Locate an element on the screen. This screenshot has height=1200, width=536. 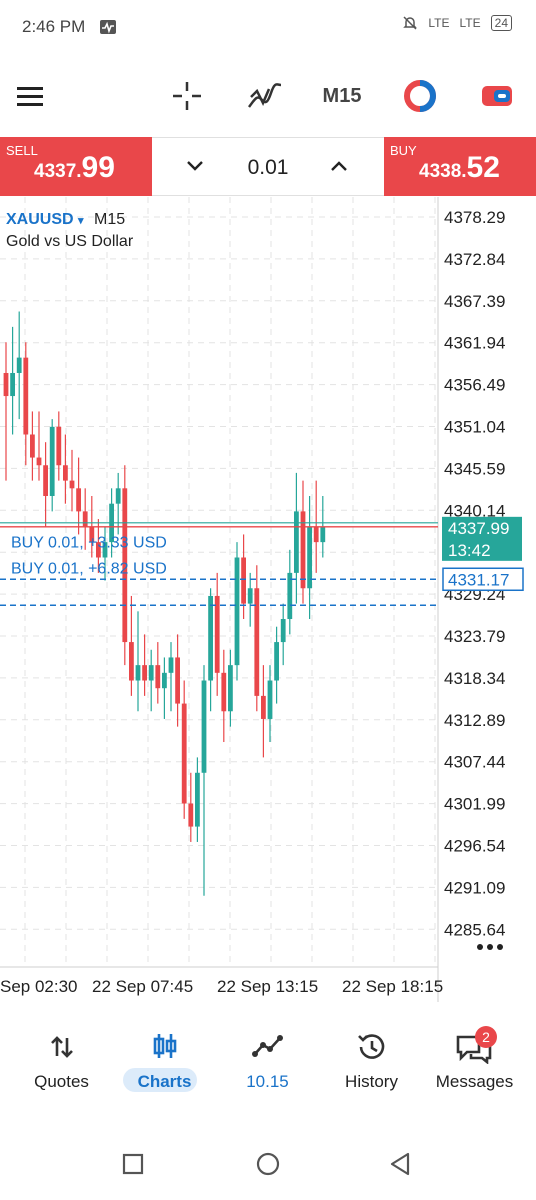
timeframe-button: M15 is located at coordinates (342, 96).